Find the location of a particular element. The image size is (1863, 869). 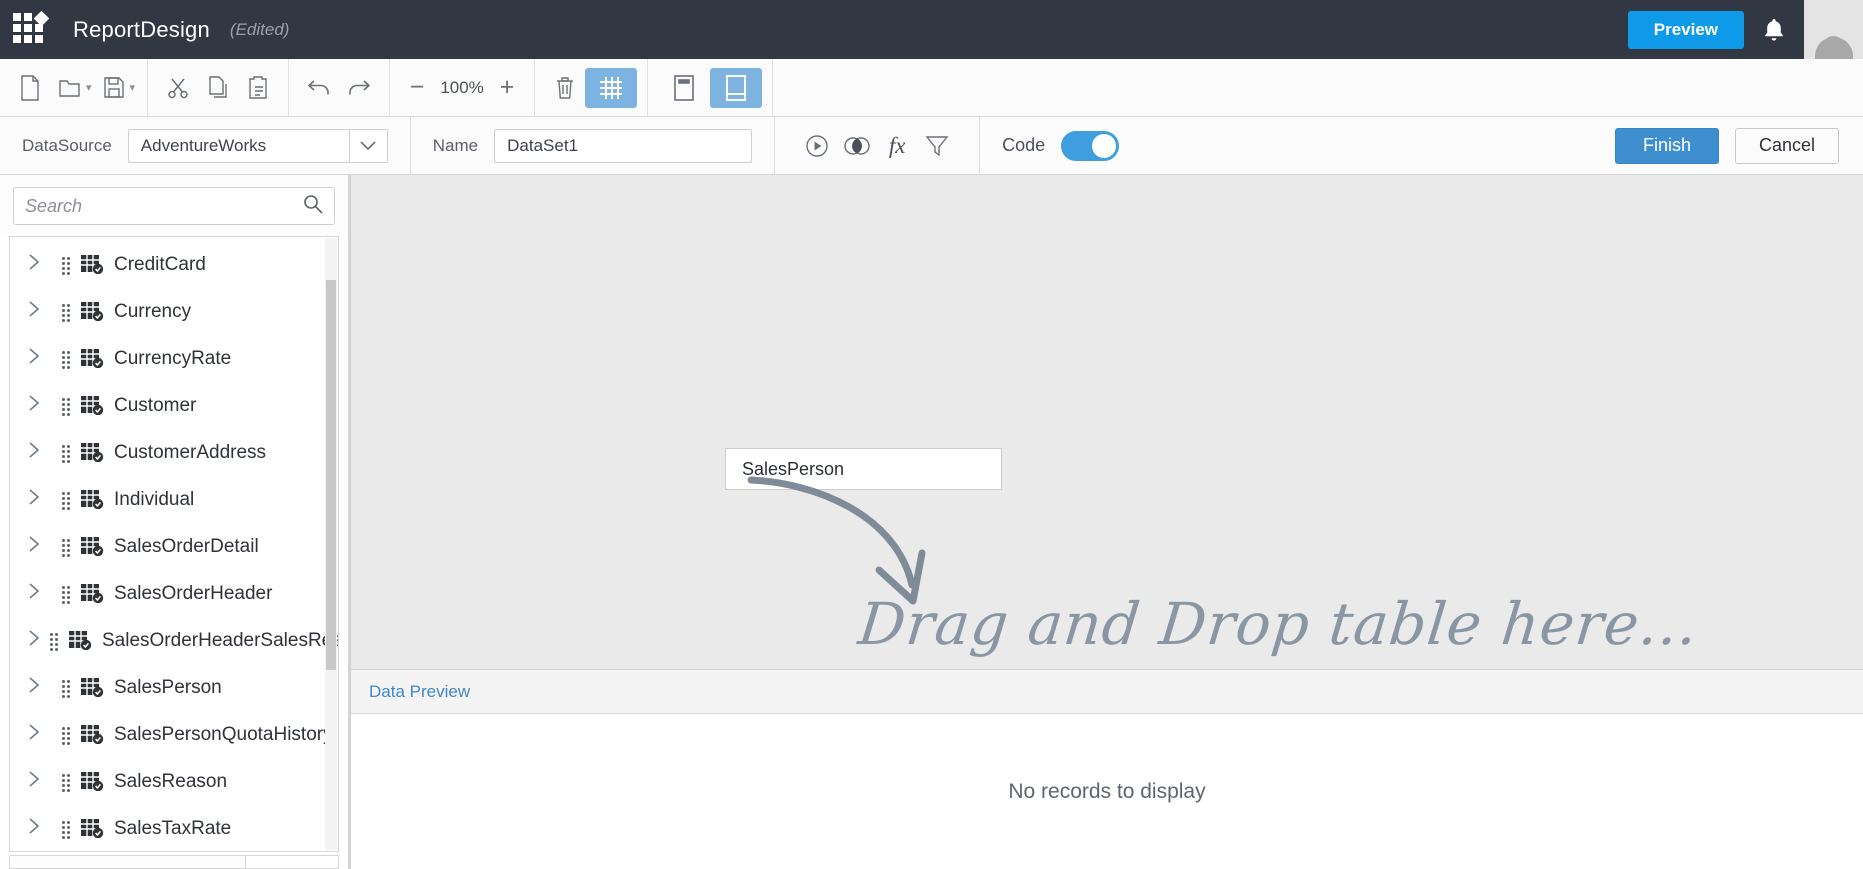

tree-item: SalesOrderHeaderSalesReason is located at coordinates (174, 640).